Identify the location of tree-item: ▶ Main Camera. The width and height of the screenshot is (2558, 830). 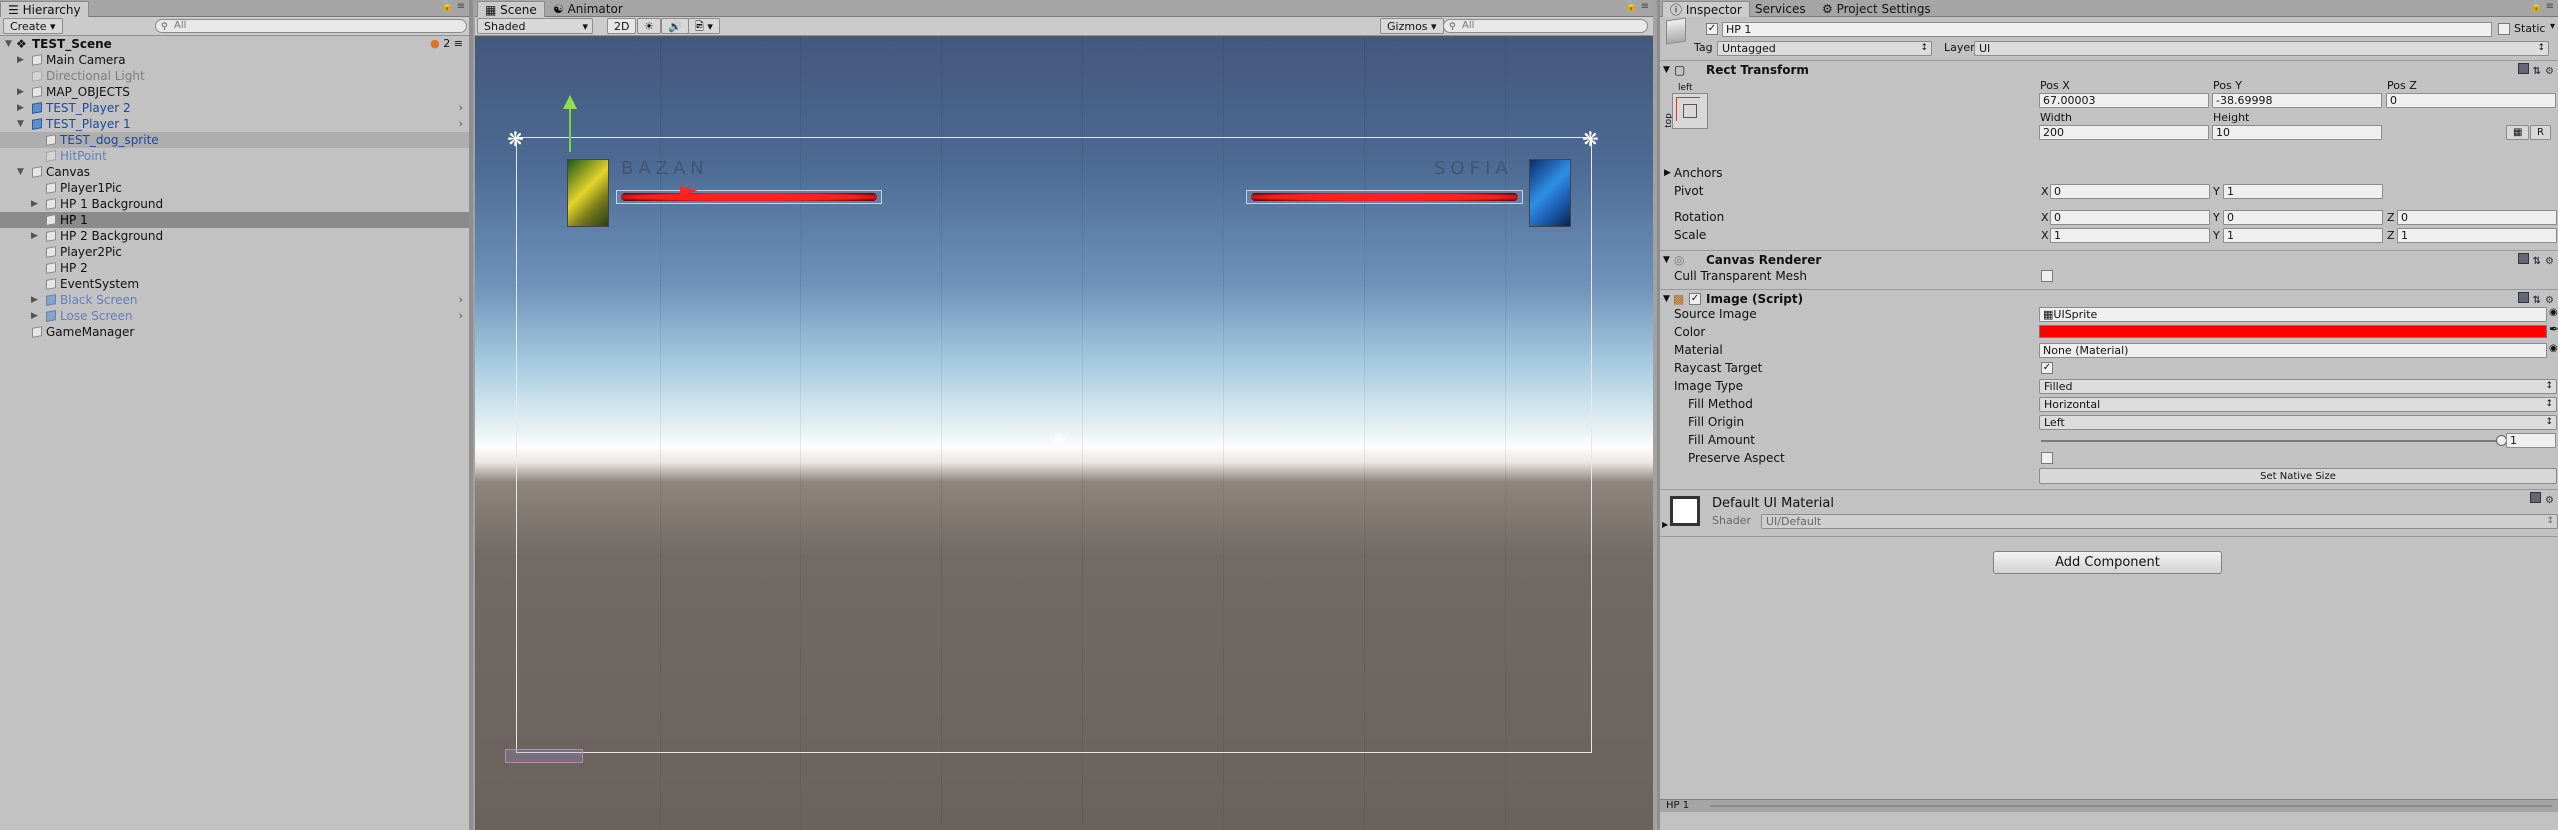
(234, 60).